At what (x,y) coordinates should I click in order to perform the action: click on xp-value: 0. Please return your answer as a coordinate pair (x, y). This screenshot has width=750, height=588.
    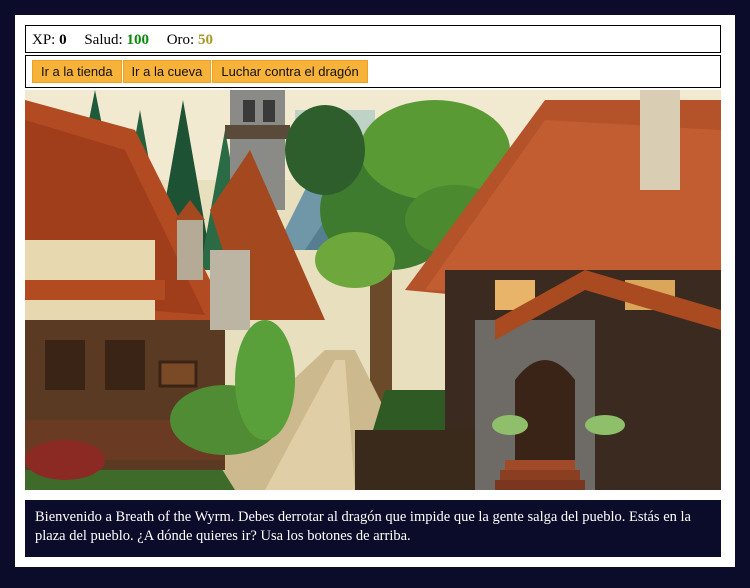
    Looking at the image, I should click on (63, 40).